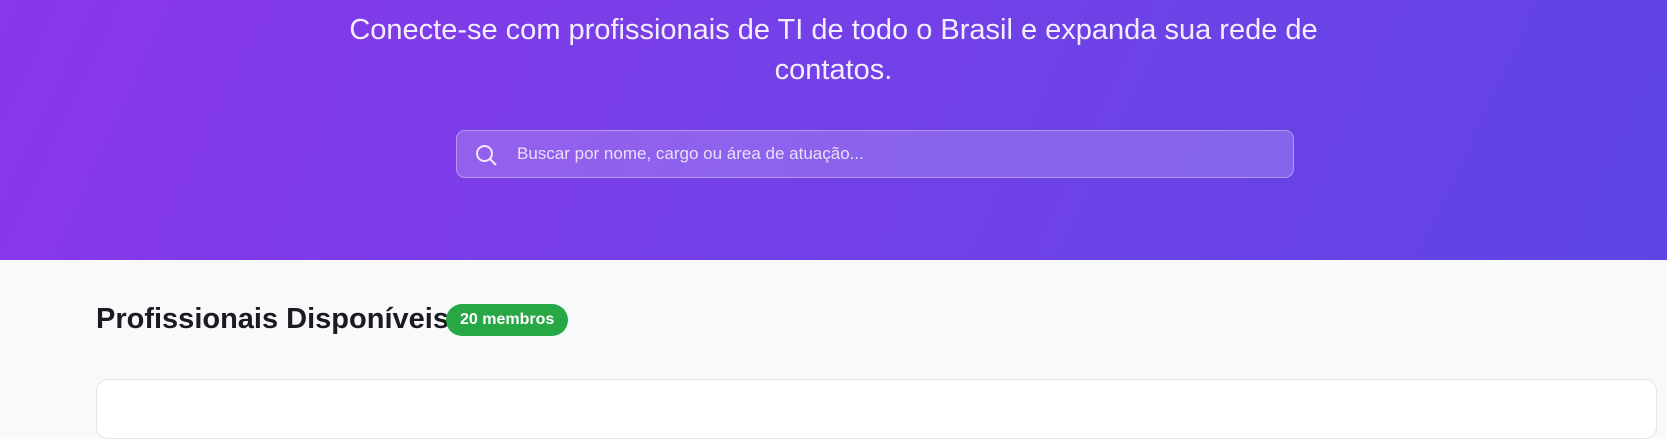 This screenshot has width=1667, height=439. Describe the element at coordinates (486, 155) in the screenshot. I see `search-icon` at that location.